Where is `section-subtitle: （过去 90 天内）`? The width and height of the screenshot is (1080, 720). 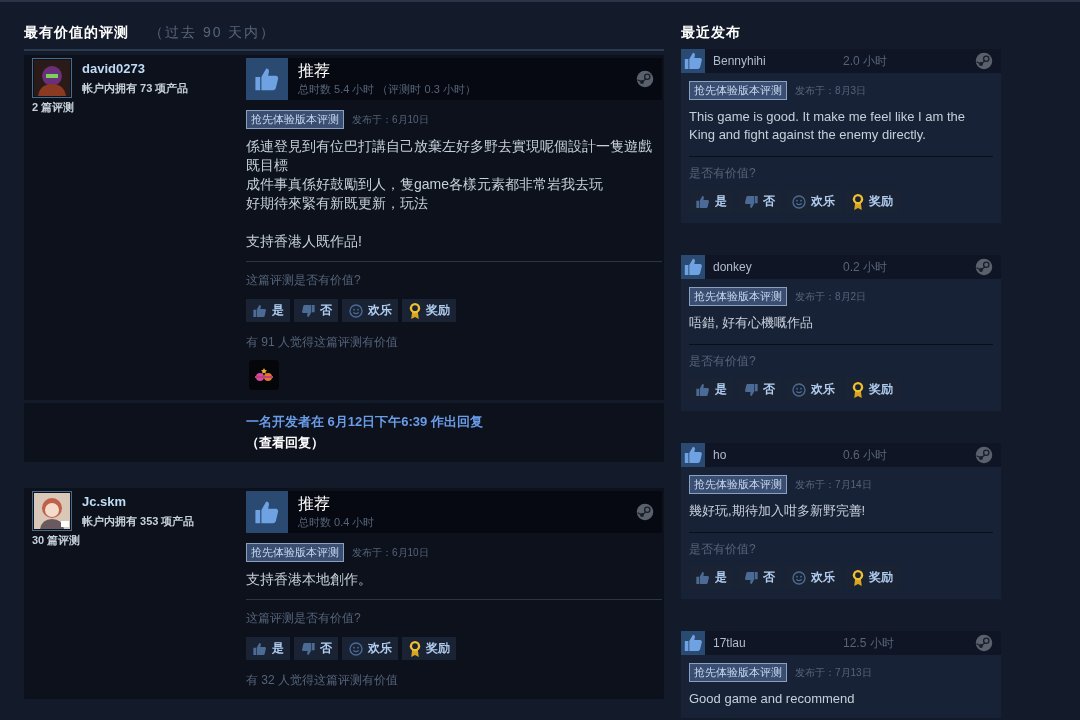
section-subtitle: （过去 90 天内） is located at coordinates (213, 33).